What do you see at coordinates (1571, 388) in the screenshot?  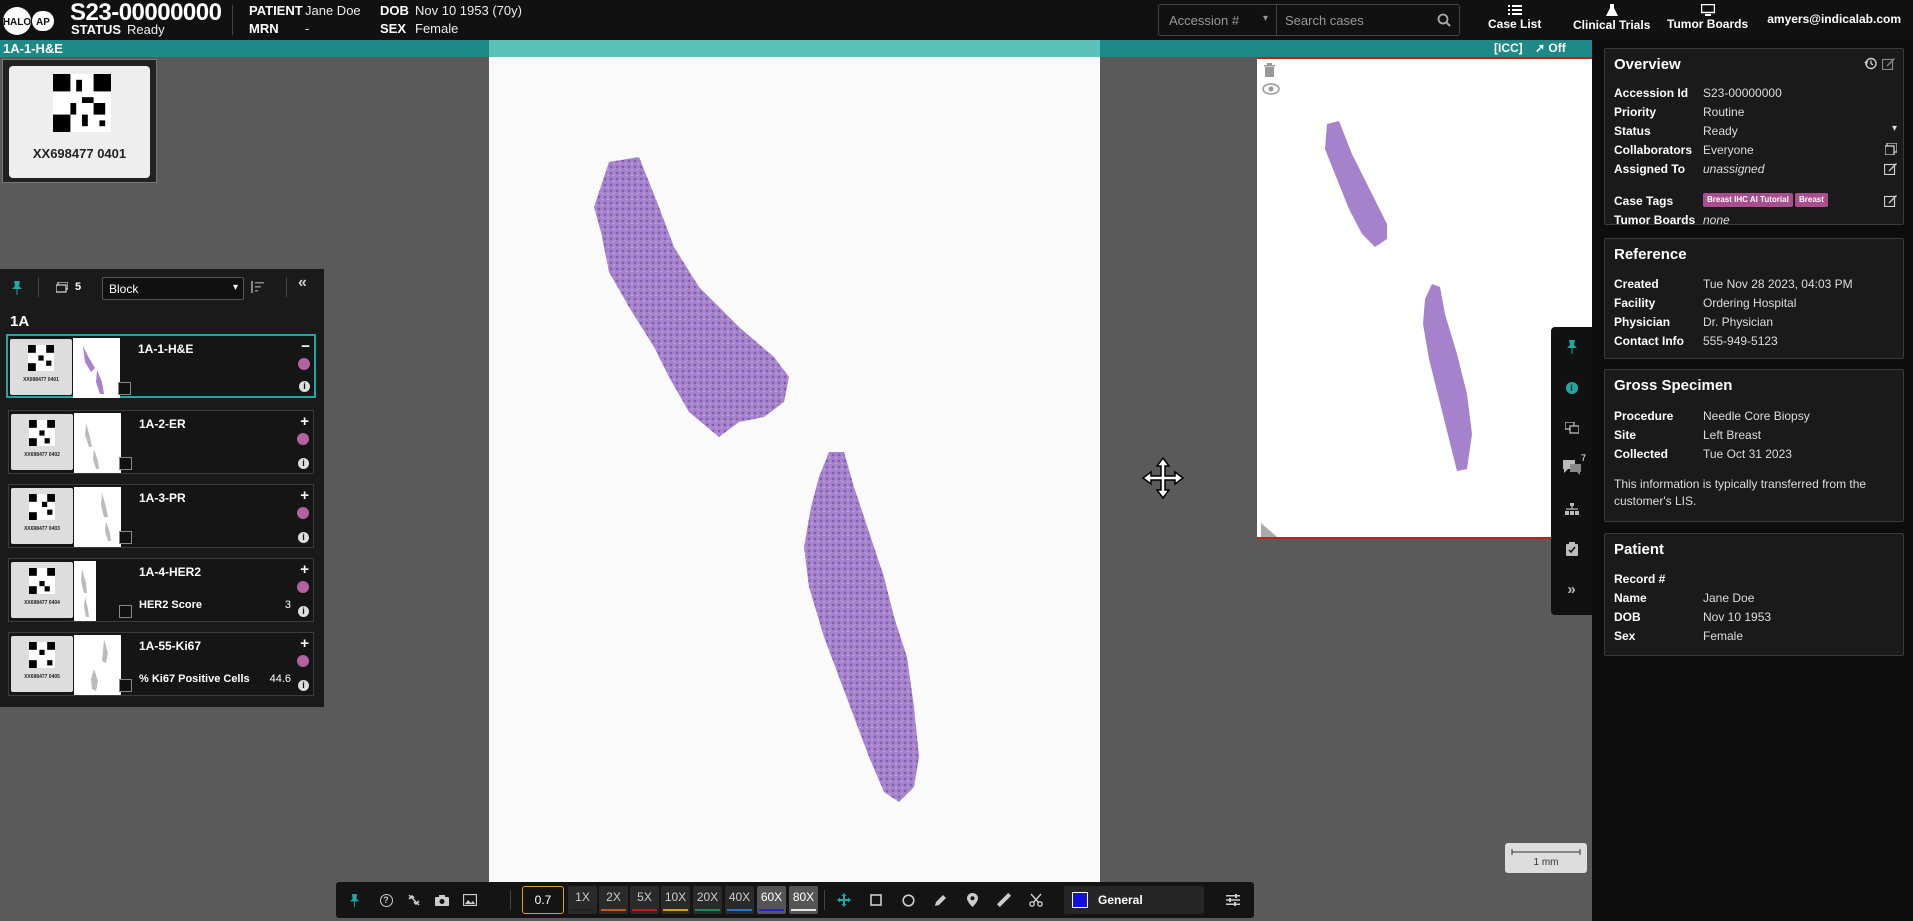 I see `info-panel-button: i` at bounding box center [1571, 388].